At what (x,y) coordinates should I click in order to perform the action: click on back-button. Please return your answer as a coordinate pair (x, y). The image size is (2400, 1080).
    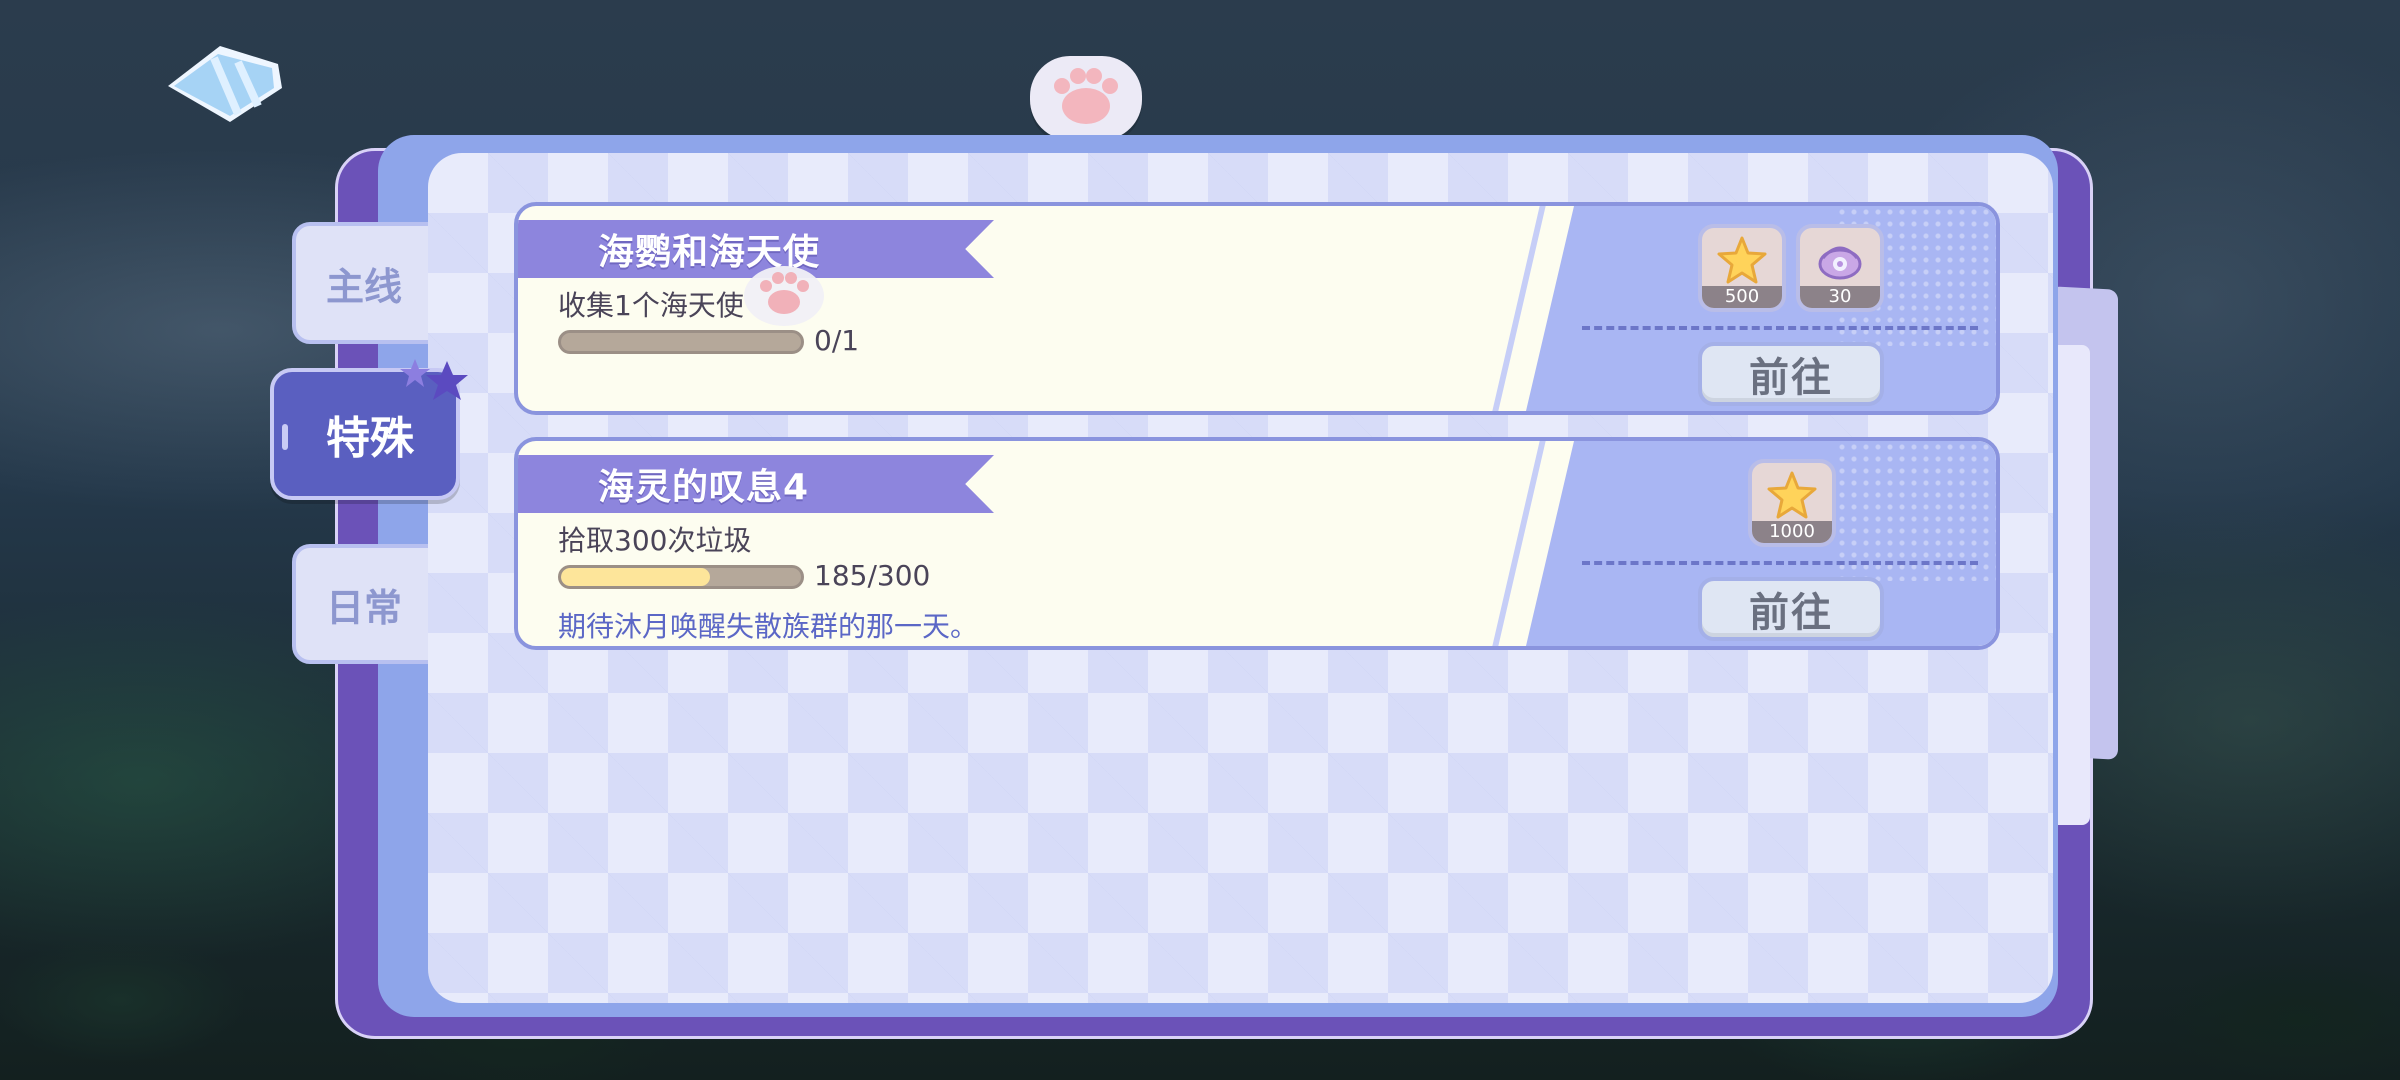
    Looking at the image, I should click on (225, 83).